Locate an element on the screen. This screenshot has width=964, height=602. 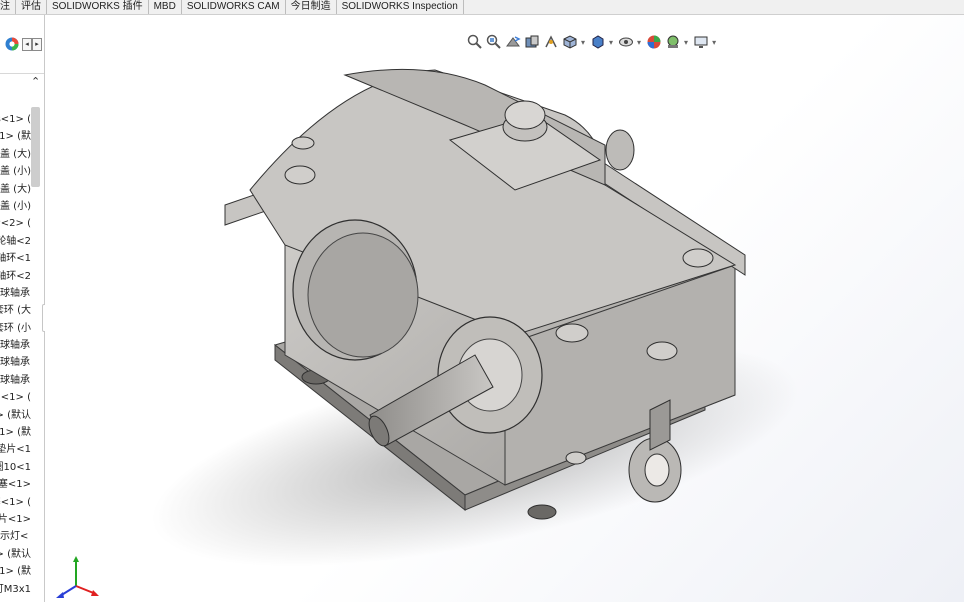
tree-item: 片<1> is located at coordinates (15, 519).